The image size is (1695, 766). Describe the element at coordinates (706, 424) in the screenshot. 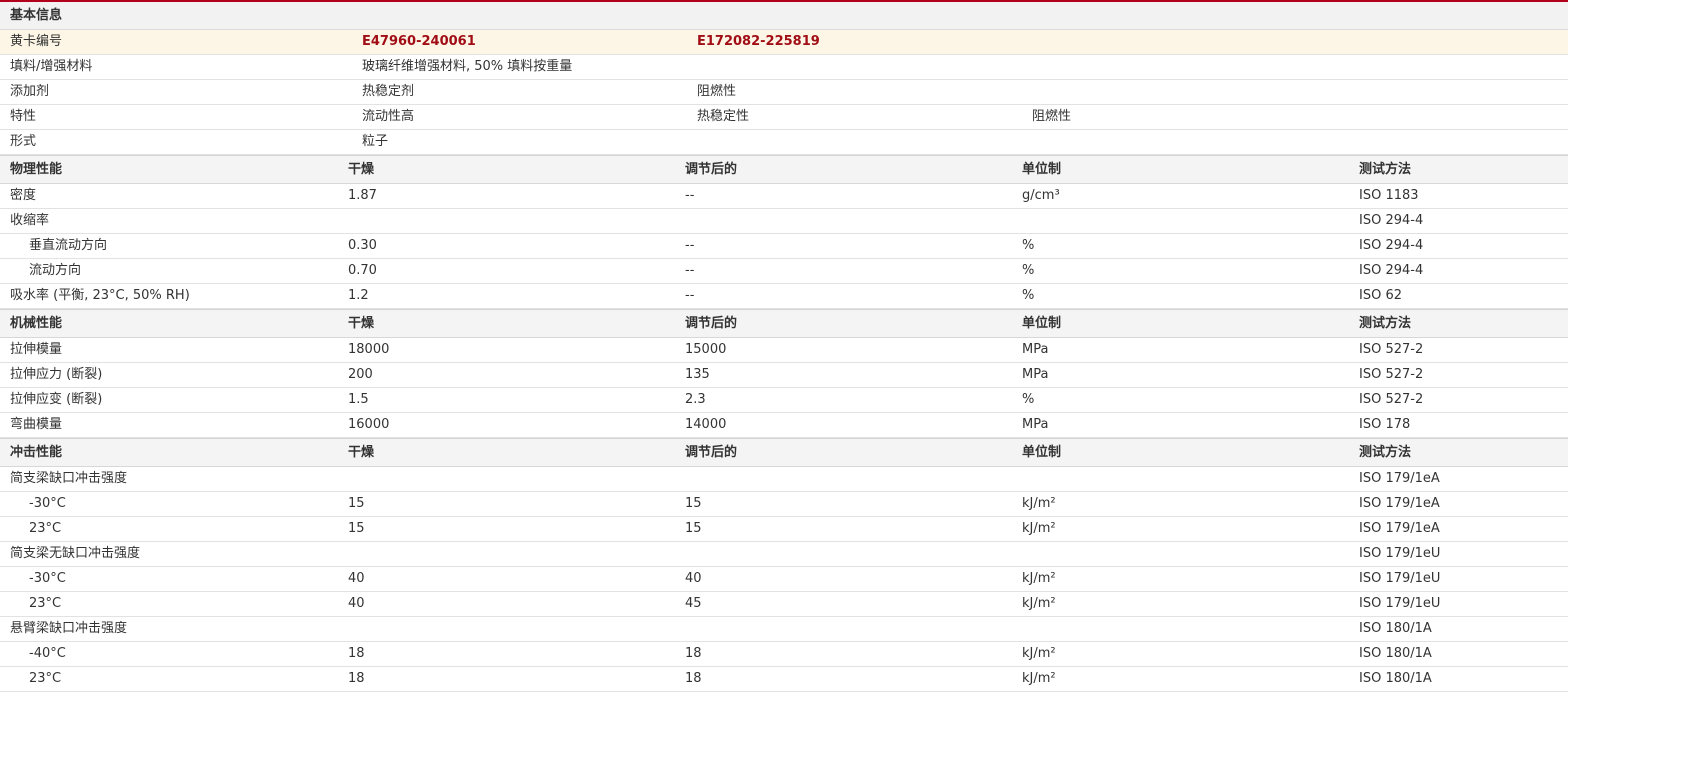

I see `conditioned-value: 14000` at that location.